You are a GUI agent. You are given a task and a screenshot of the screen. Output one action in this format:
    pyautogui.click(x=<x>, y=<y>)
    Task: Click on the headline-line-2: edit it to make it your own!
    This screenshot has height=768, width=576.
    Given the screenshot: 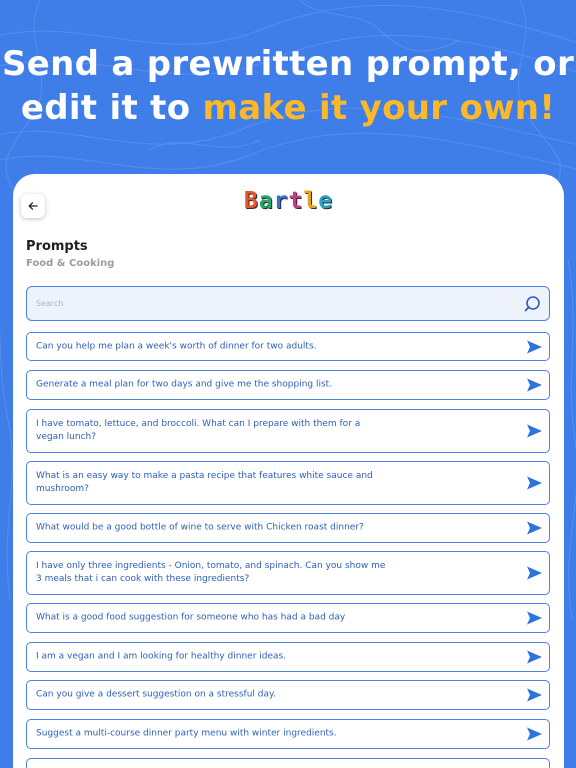 What is the action you would take?
    pyautogui.click(x=288, y=108)
    